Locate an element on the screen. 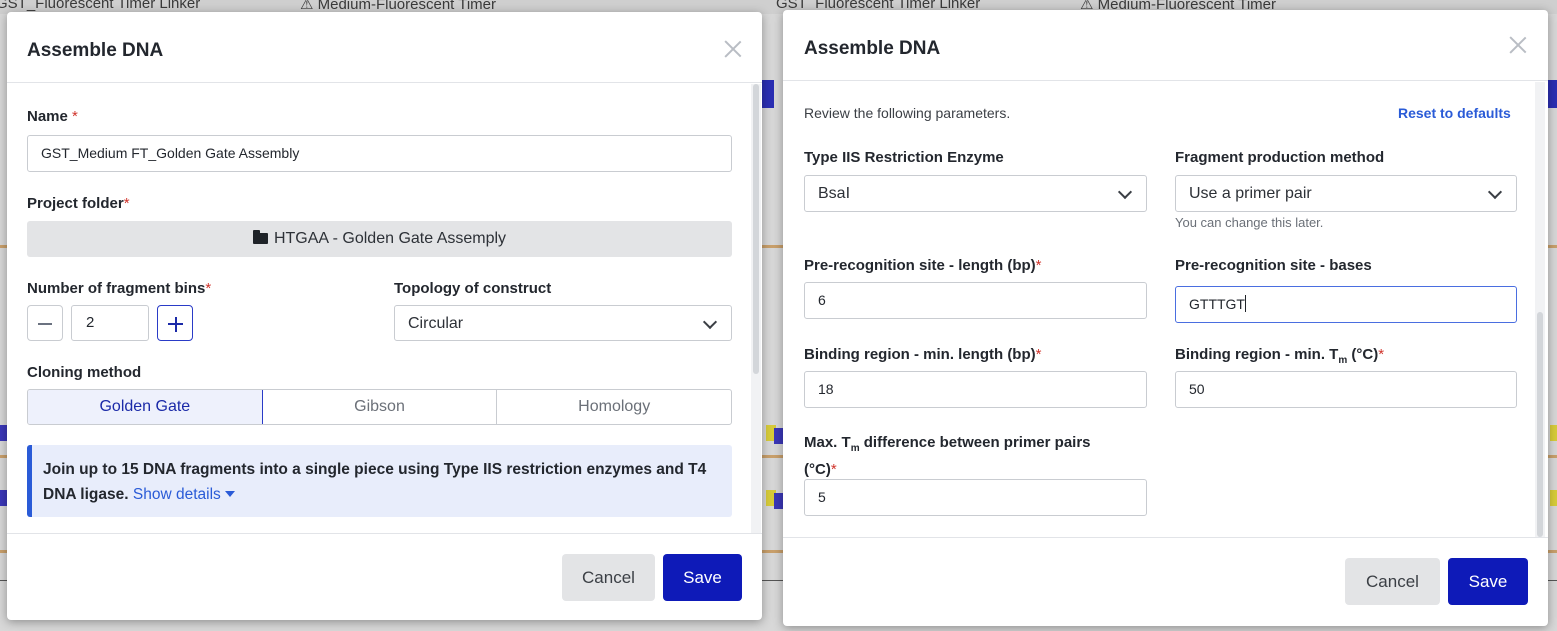 The image size is (1557, 631). fragment-method-value: Use a primer pair is located at coordinates (1250, 193).